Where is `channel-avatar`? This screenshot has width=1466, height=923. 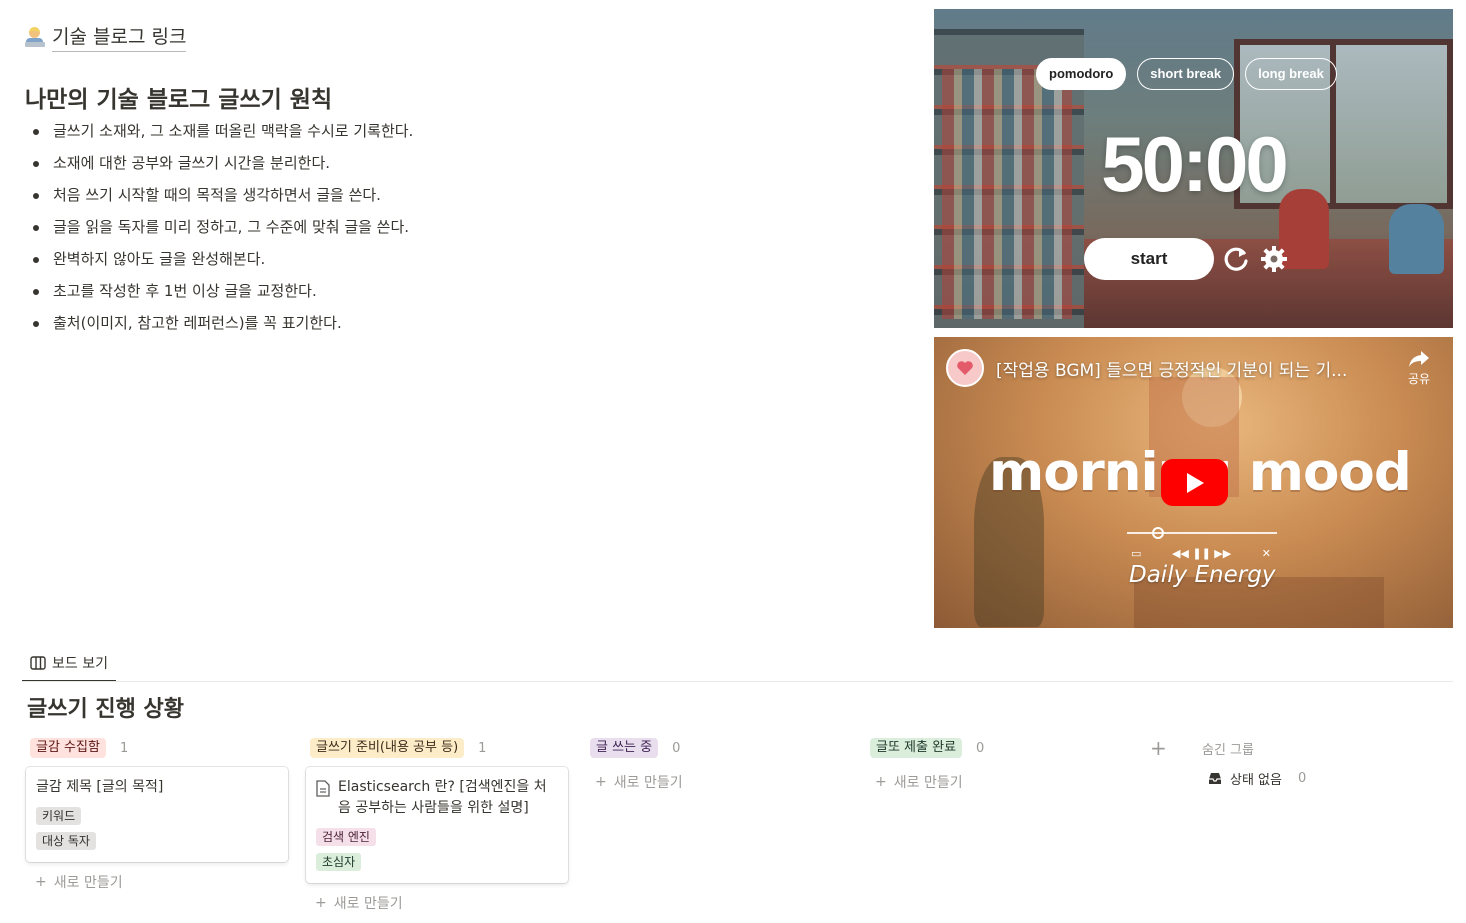 channel-avatar is located at coordinates (965, 368).